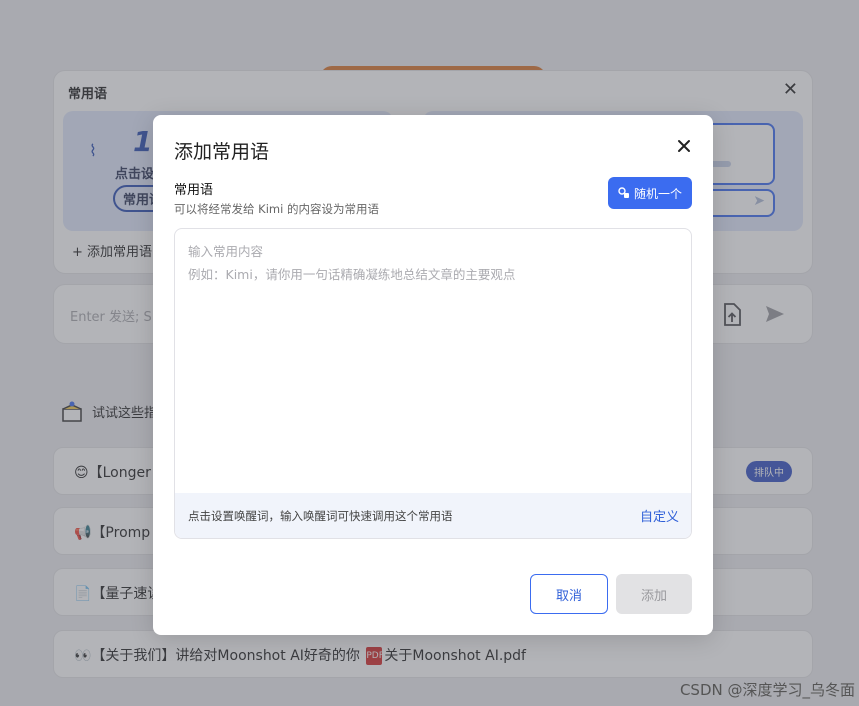 The height and width of the screenshot is (706, 859). I want to click on watermark: CSDN @深度学习_乌冬面, so click(767, 690).